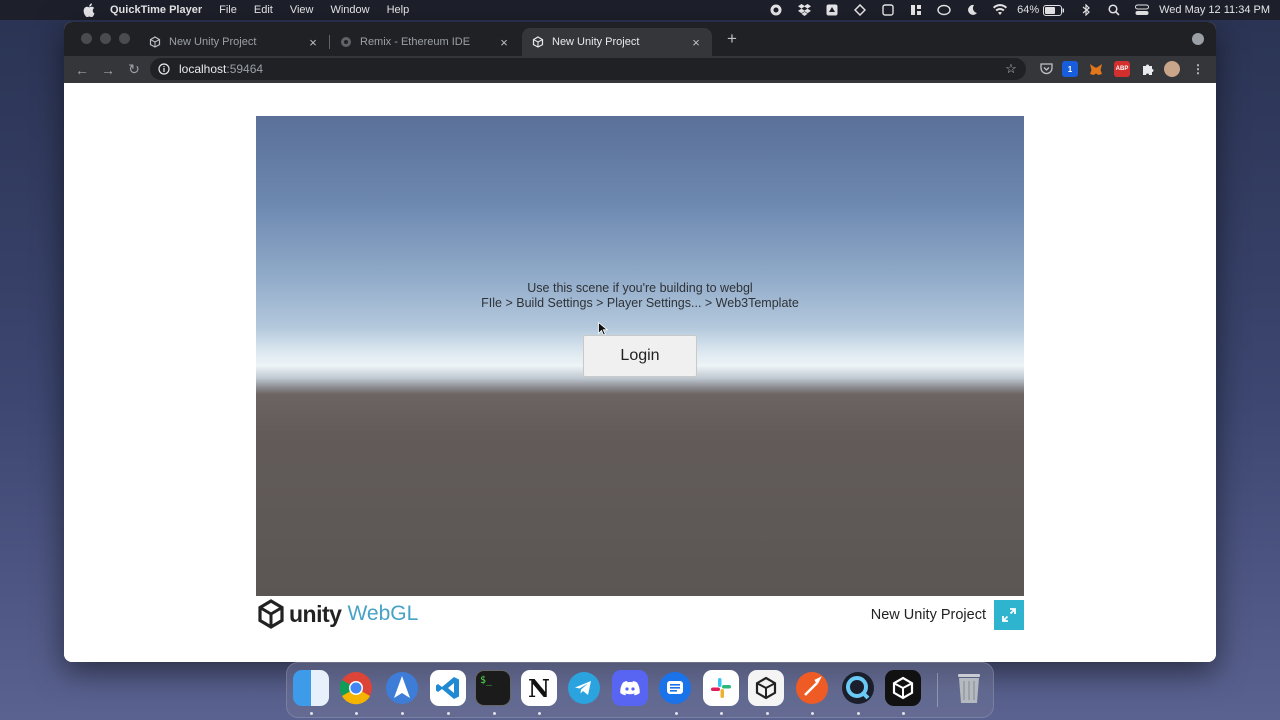 The height and width of the screenshot is (720, 1280). Describe the element at coordinates (1096, 69) in the screenshot. I see `metamask-icon` at that location.